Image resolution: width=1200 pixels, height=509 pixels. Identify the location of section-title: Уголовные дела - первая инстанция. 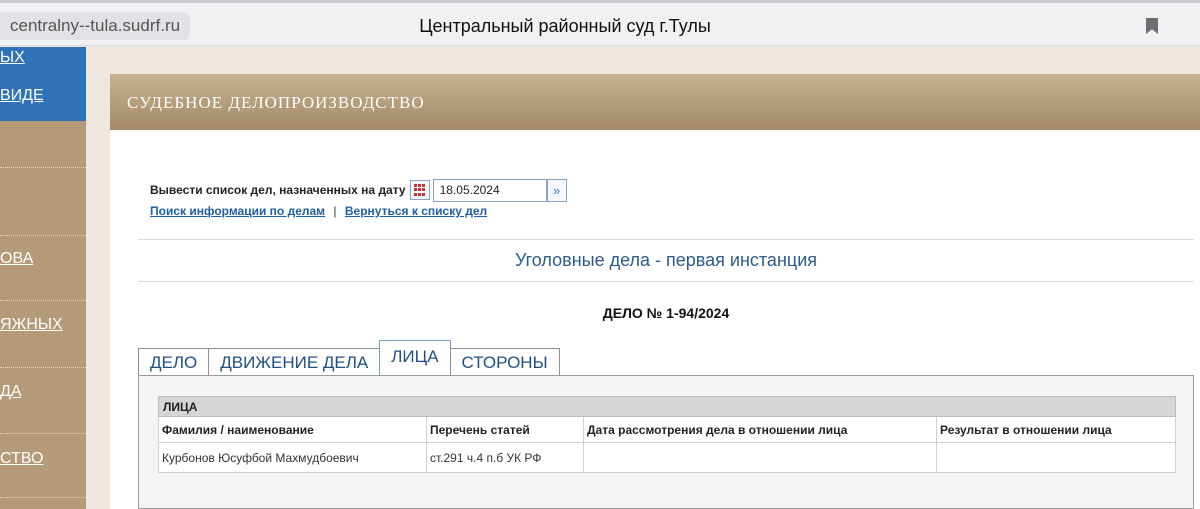
(666, 260).